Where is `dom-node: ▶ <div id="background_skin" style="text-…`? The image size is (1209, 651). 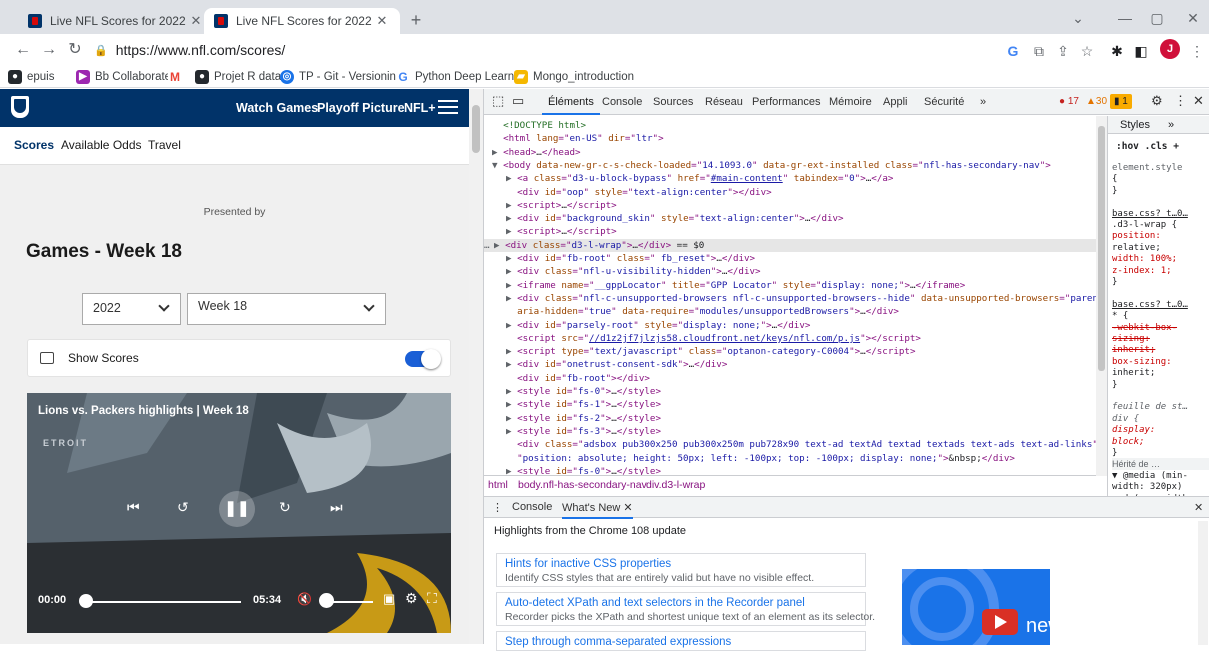 dom-node: ▶ <div id="background_skin" style="text-… is located at coordinates (675, 218).